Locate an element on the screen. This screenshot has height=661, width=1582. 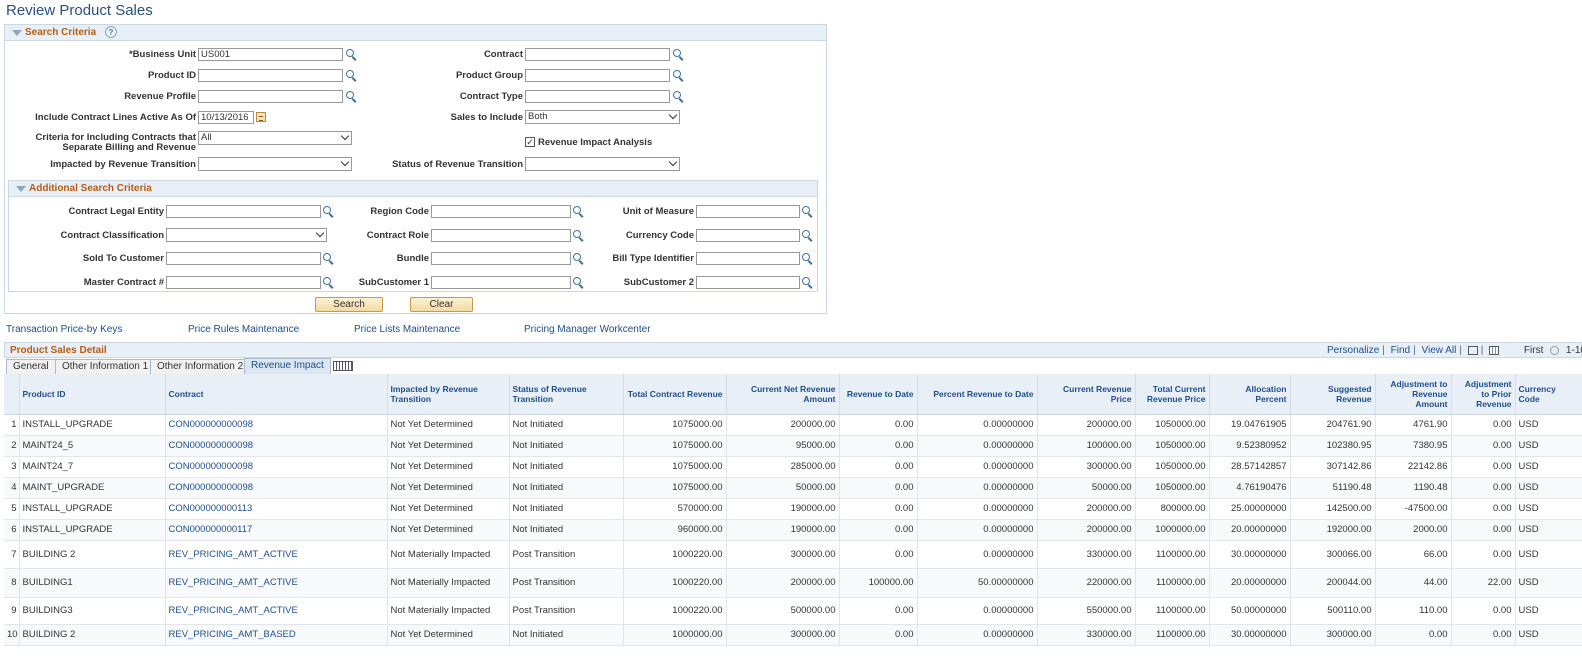
table-cell: 0.00000000 is located at coordinates (977, 446).